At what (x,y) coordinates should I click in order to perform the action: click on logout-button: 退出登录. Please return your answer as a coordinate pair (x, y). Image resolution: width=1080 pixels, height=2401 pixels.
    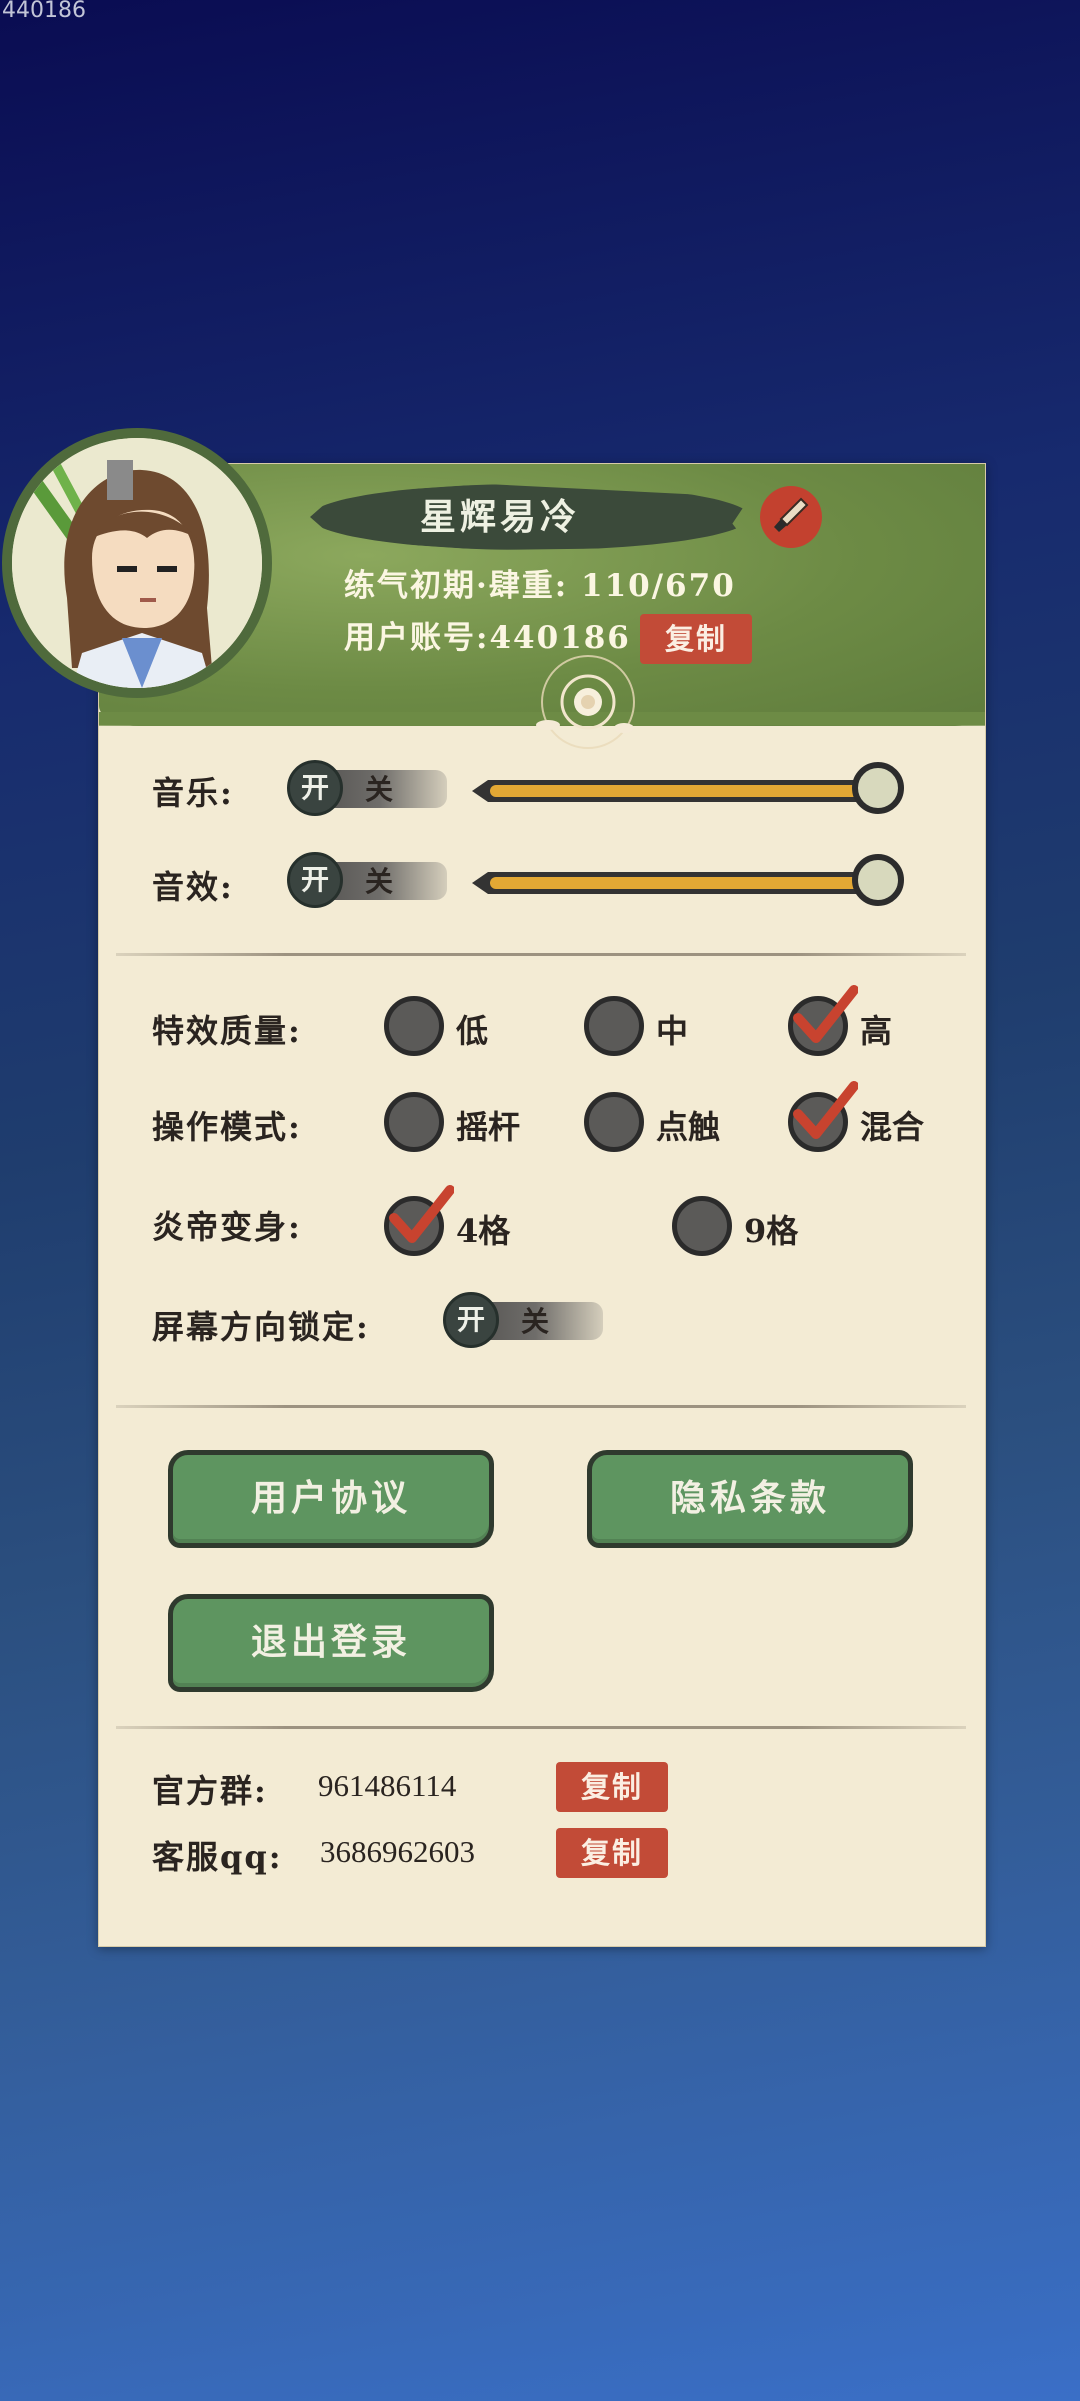
    Looking at the image, I should click on (331, 1643).